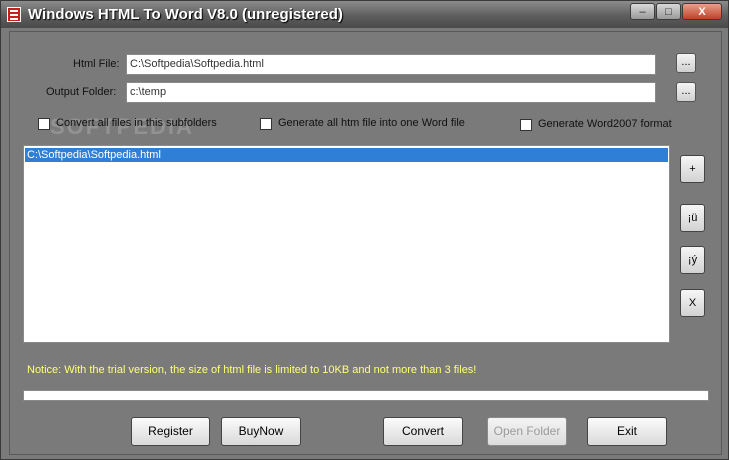 This screenshot has height=460, width=729. Describe the element at coordinates (605, 124) in the screenshot. I see `word2007-label: Generate Word2007 format` at that location.